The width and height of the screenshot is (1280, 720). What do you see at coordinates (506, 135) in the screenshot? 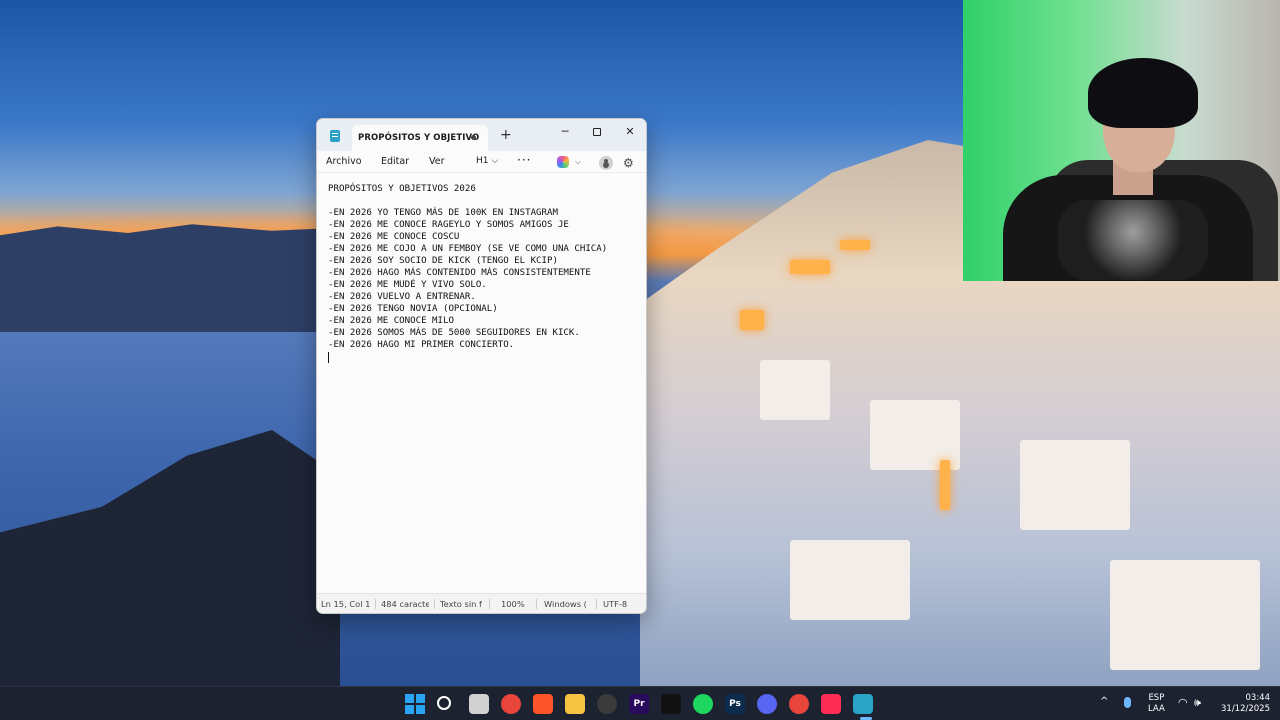
I see `new-tab-button: +` at bounding box center [506, 135].